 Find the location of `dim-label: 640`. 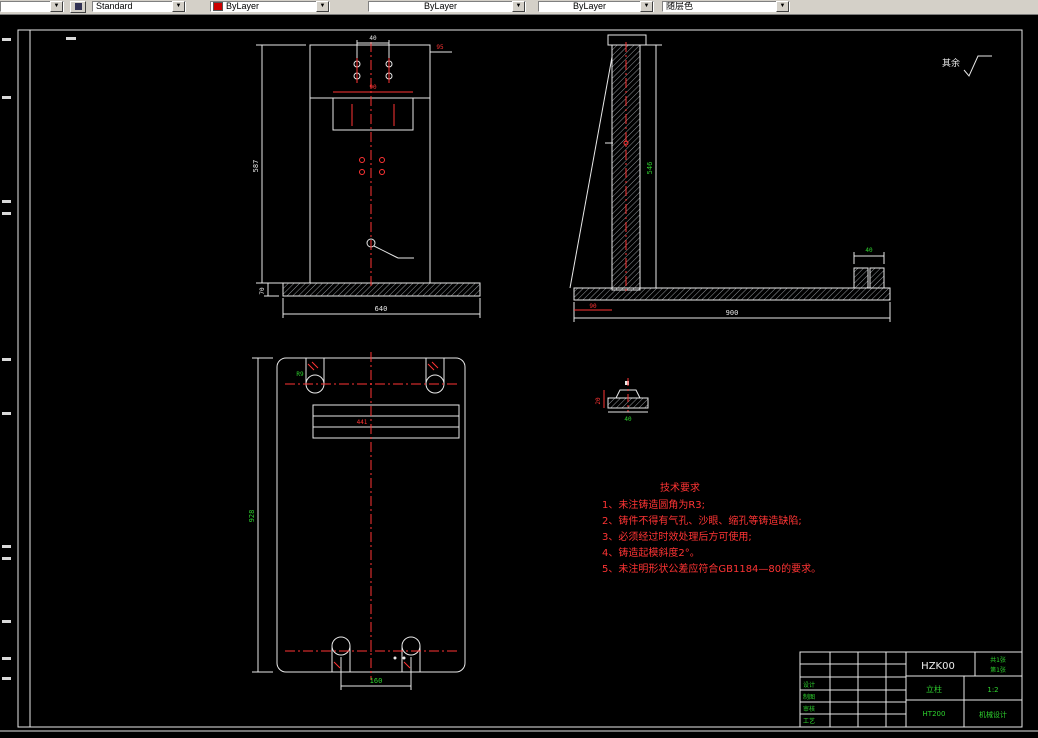

dim-label: 640 is located at coordinates (381, 309).